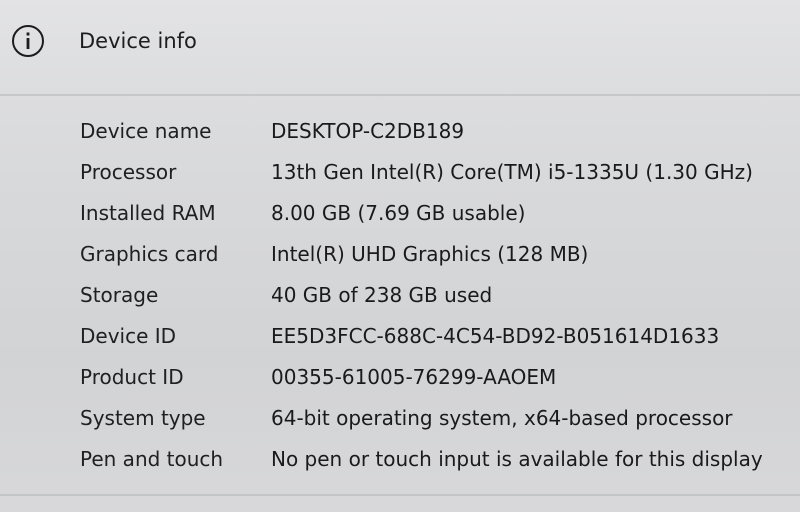 Image resolution: width=800 pixels, height=512 pixels. Describe the element at coordinates (138, 41) in the screenshot. I see `section-title: Device info` at that location.